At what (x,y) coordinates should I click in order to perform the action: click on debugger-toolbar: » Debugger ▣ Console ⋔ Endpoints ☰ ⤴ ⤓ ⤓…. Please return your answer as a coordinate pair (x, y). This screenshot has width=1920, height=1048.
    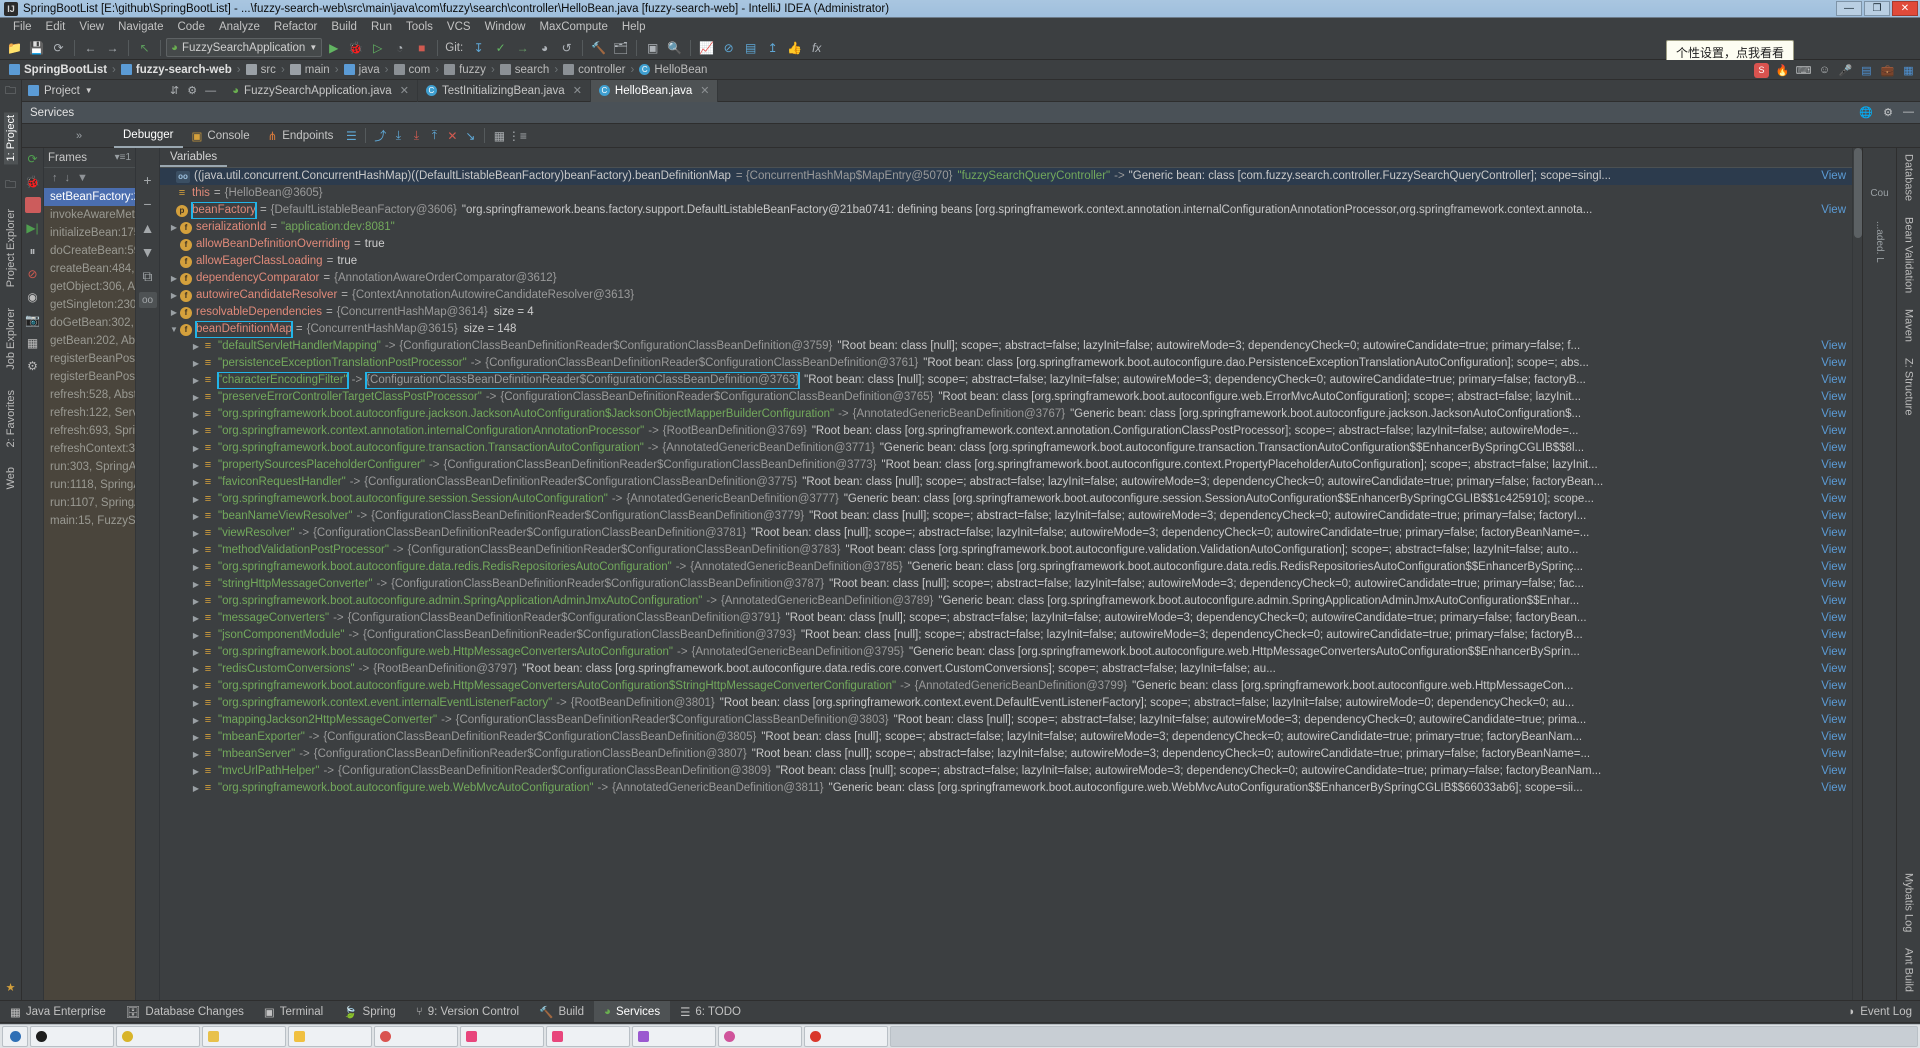
    Looking at the image, I should click on (971, 136).